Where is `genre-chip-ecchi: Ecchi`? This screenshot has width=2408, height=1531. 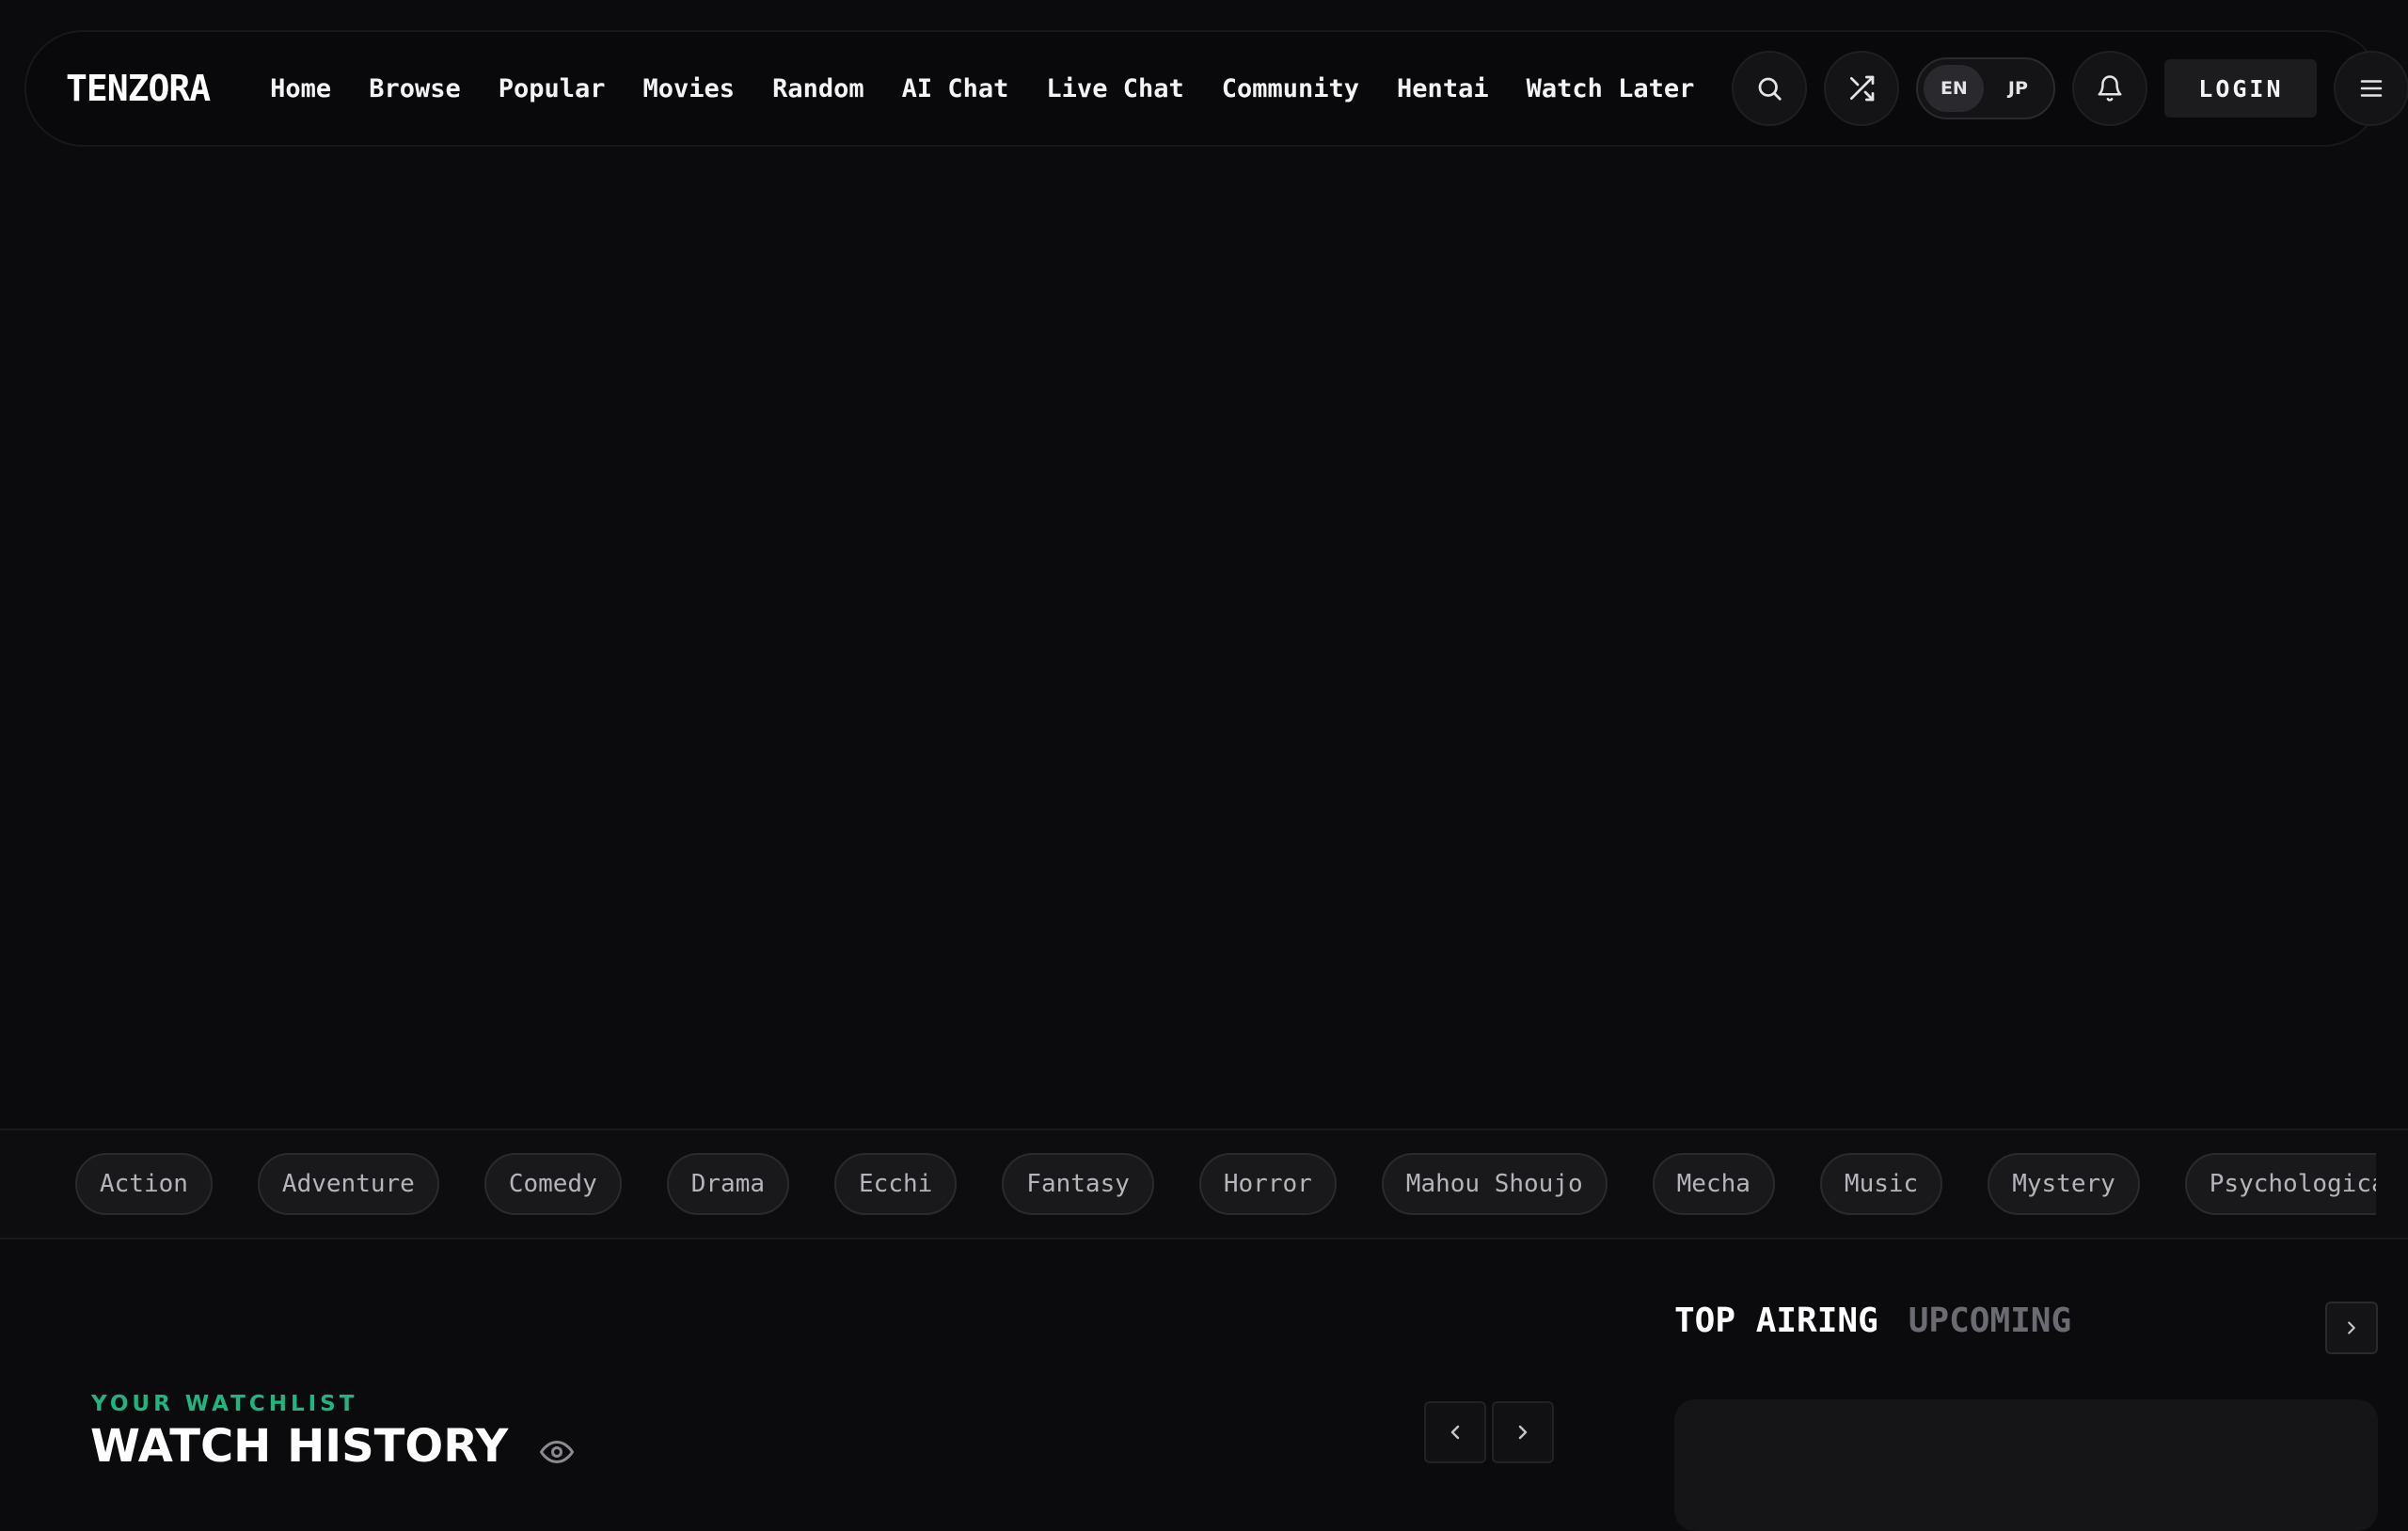 genre-chip-ecchi: Ecchi is located at coordinates (896, 1184).